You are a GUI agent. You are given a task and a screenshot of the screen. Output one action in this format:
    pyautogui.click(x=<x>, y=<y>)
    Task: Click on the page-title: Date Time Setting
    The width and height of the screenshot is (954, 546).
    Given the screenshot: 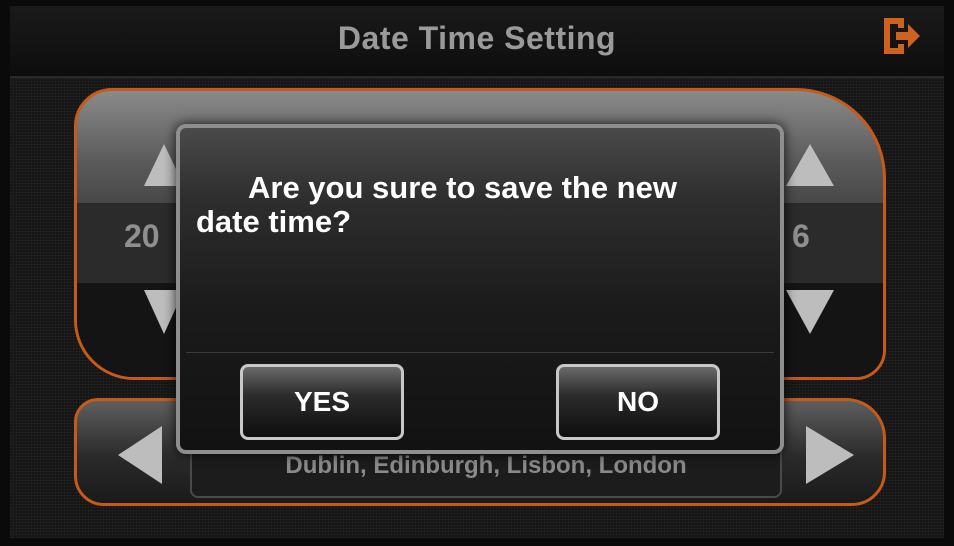 What is the action you would take?
    pyautogui.click(x=477, y=38)
    